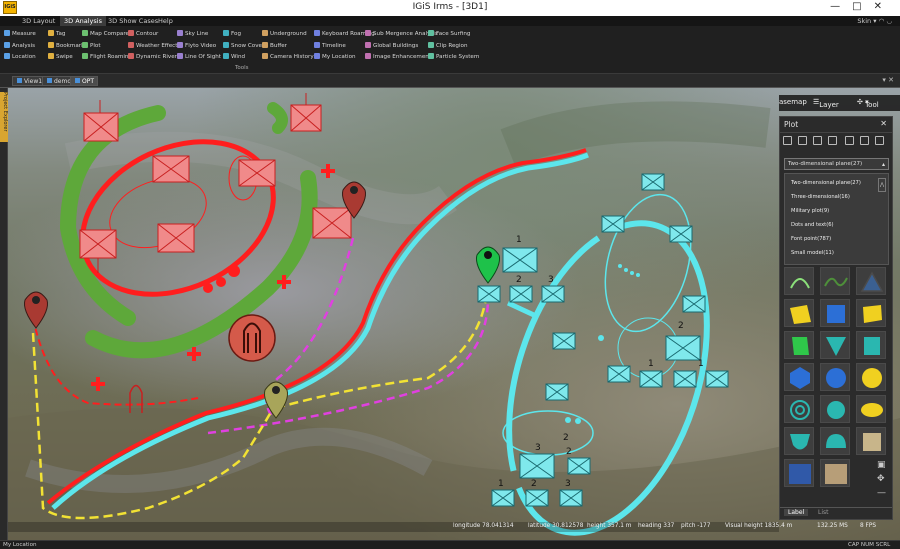  What do you see at coordinates (799, 313) in the screenshot?
I see `symbol-quad-yellow` at bounding box center [799, 313].